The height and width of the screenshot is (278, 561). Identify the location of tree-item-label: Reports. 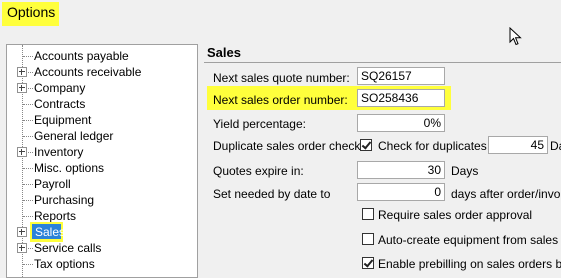
(55, 216).